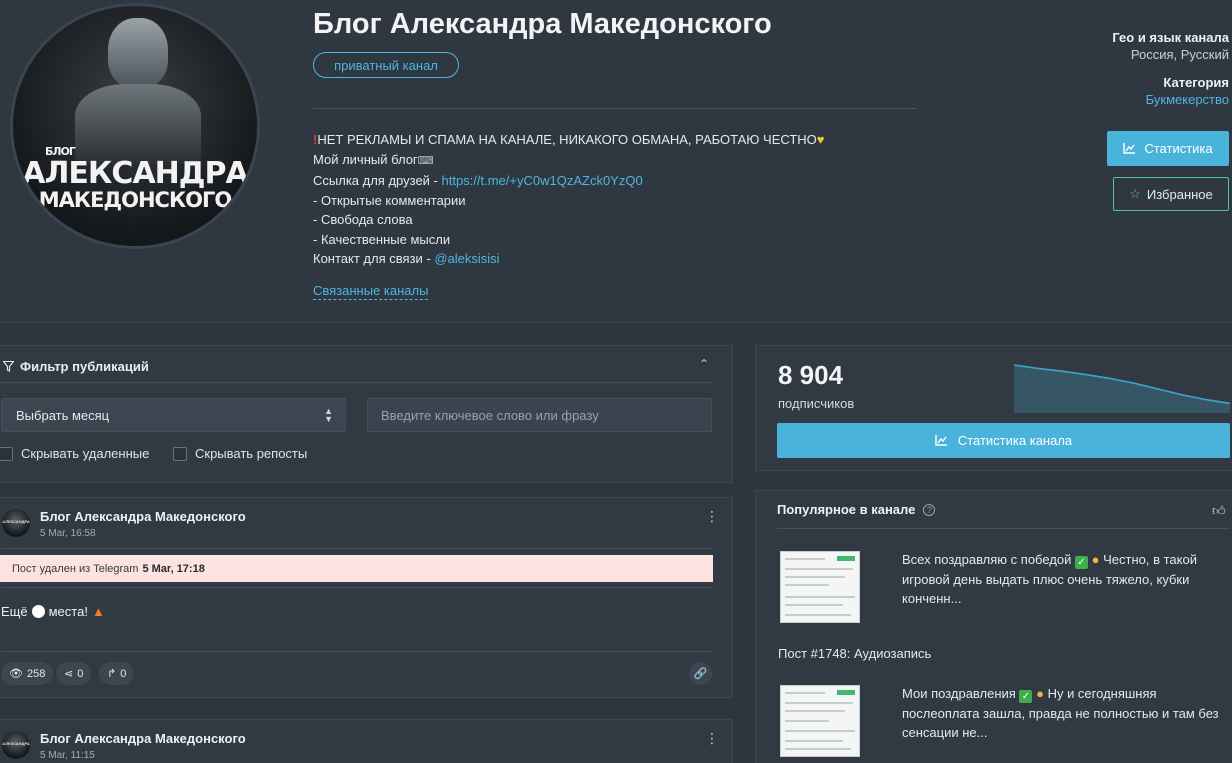  Describe the element at coordinates (1003, 440) in the screenshot. I see `channel-statistics-button: Статистика канала` at that location.